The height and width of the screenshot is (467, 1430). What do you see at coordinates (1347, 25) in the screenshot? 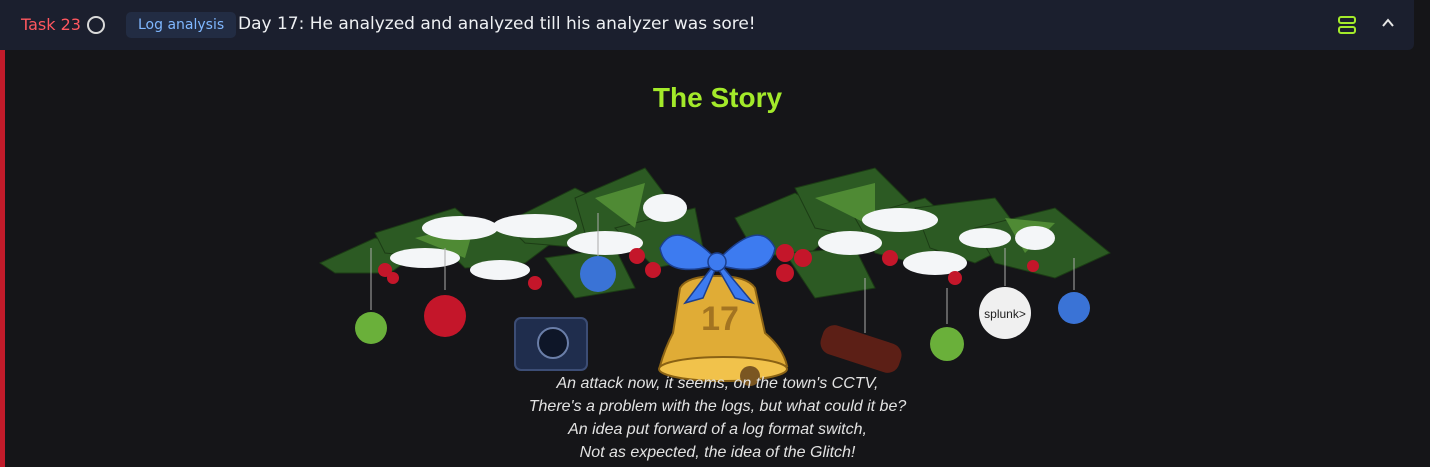
I see `server-icon` at bounding box center [1347, 25].